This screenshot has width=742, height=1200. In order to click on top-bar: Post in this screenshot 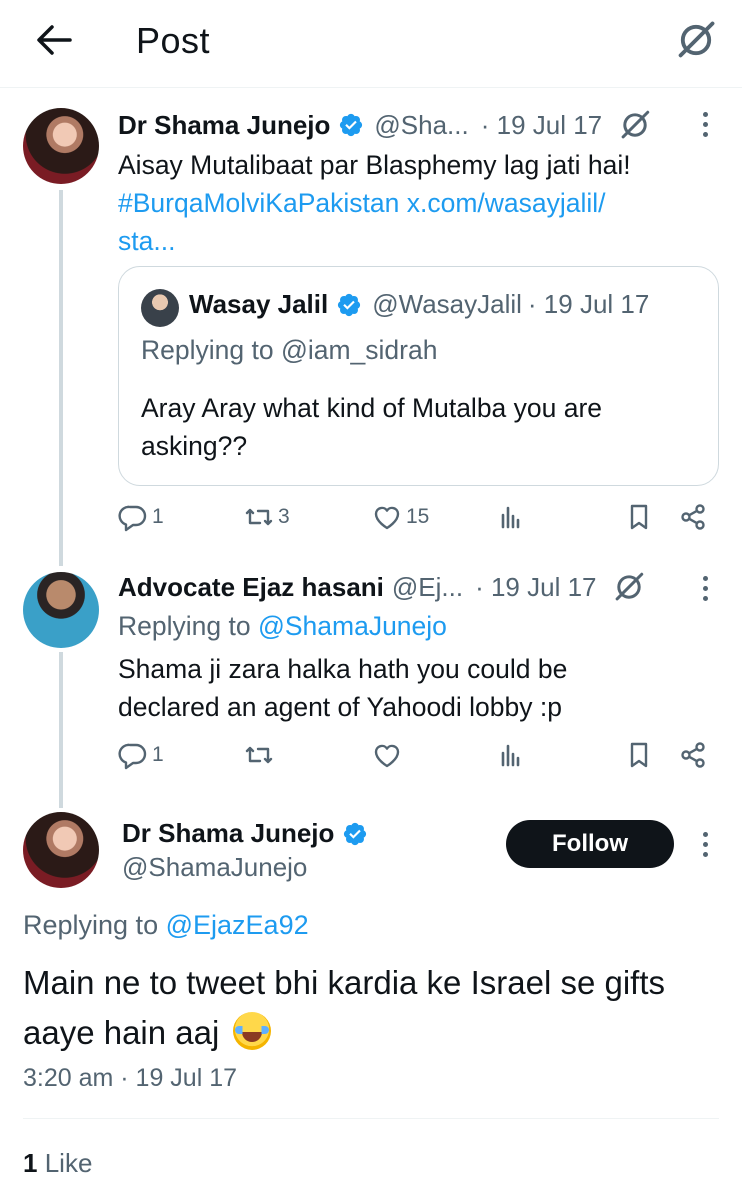, I will do `click(371, 44)`.